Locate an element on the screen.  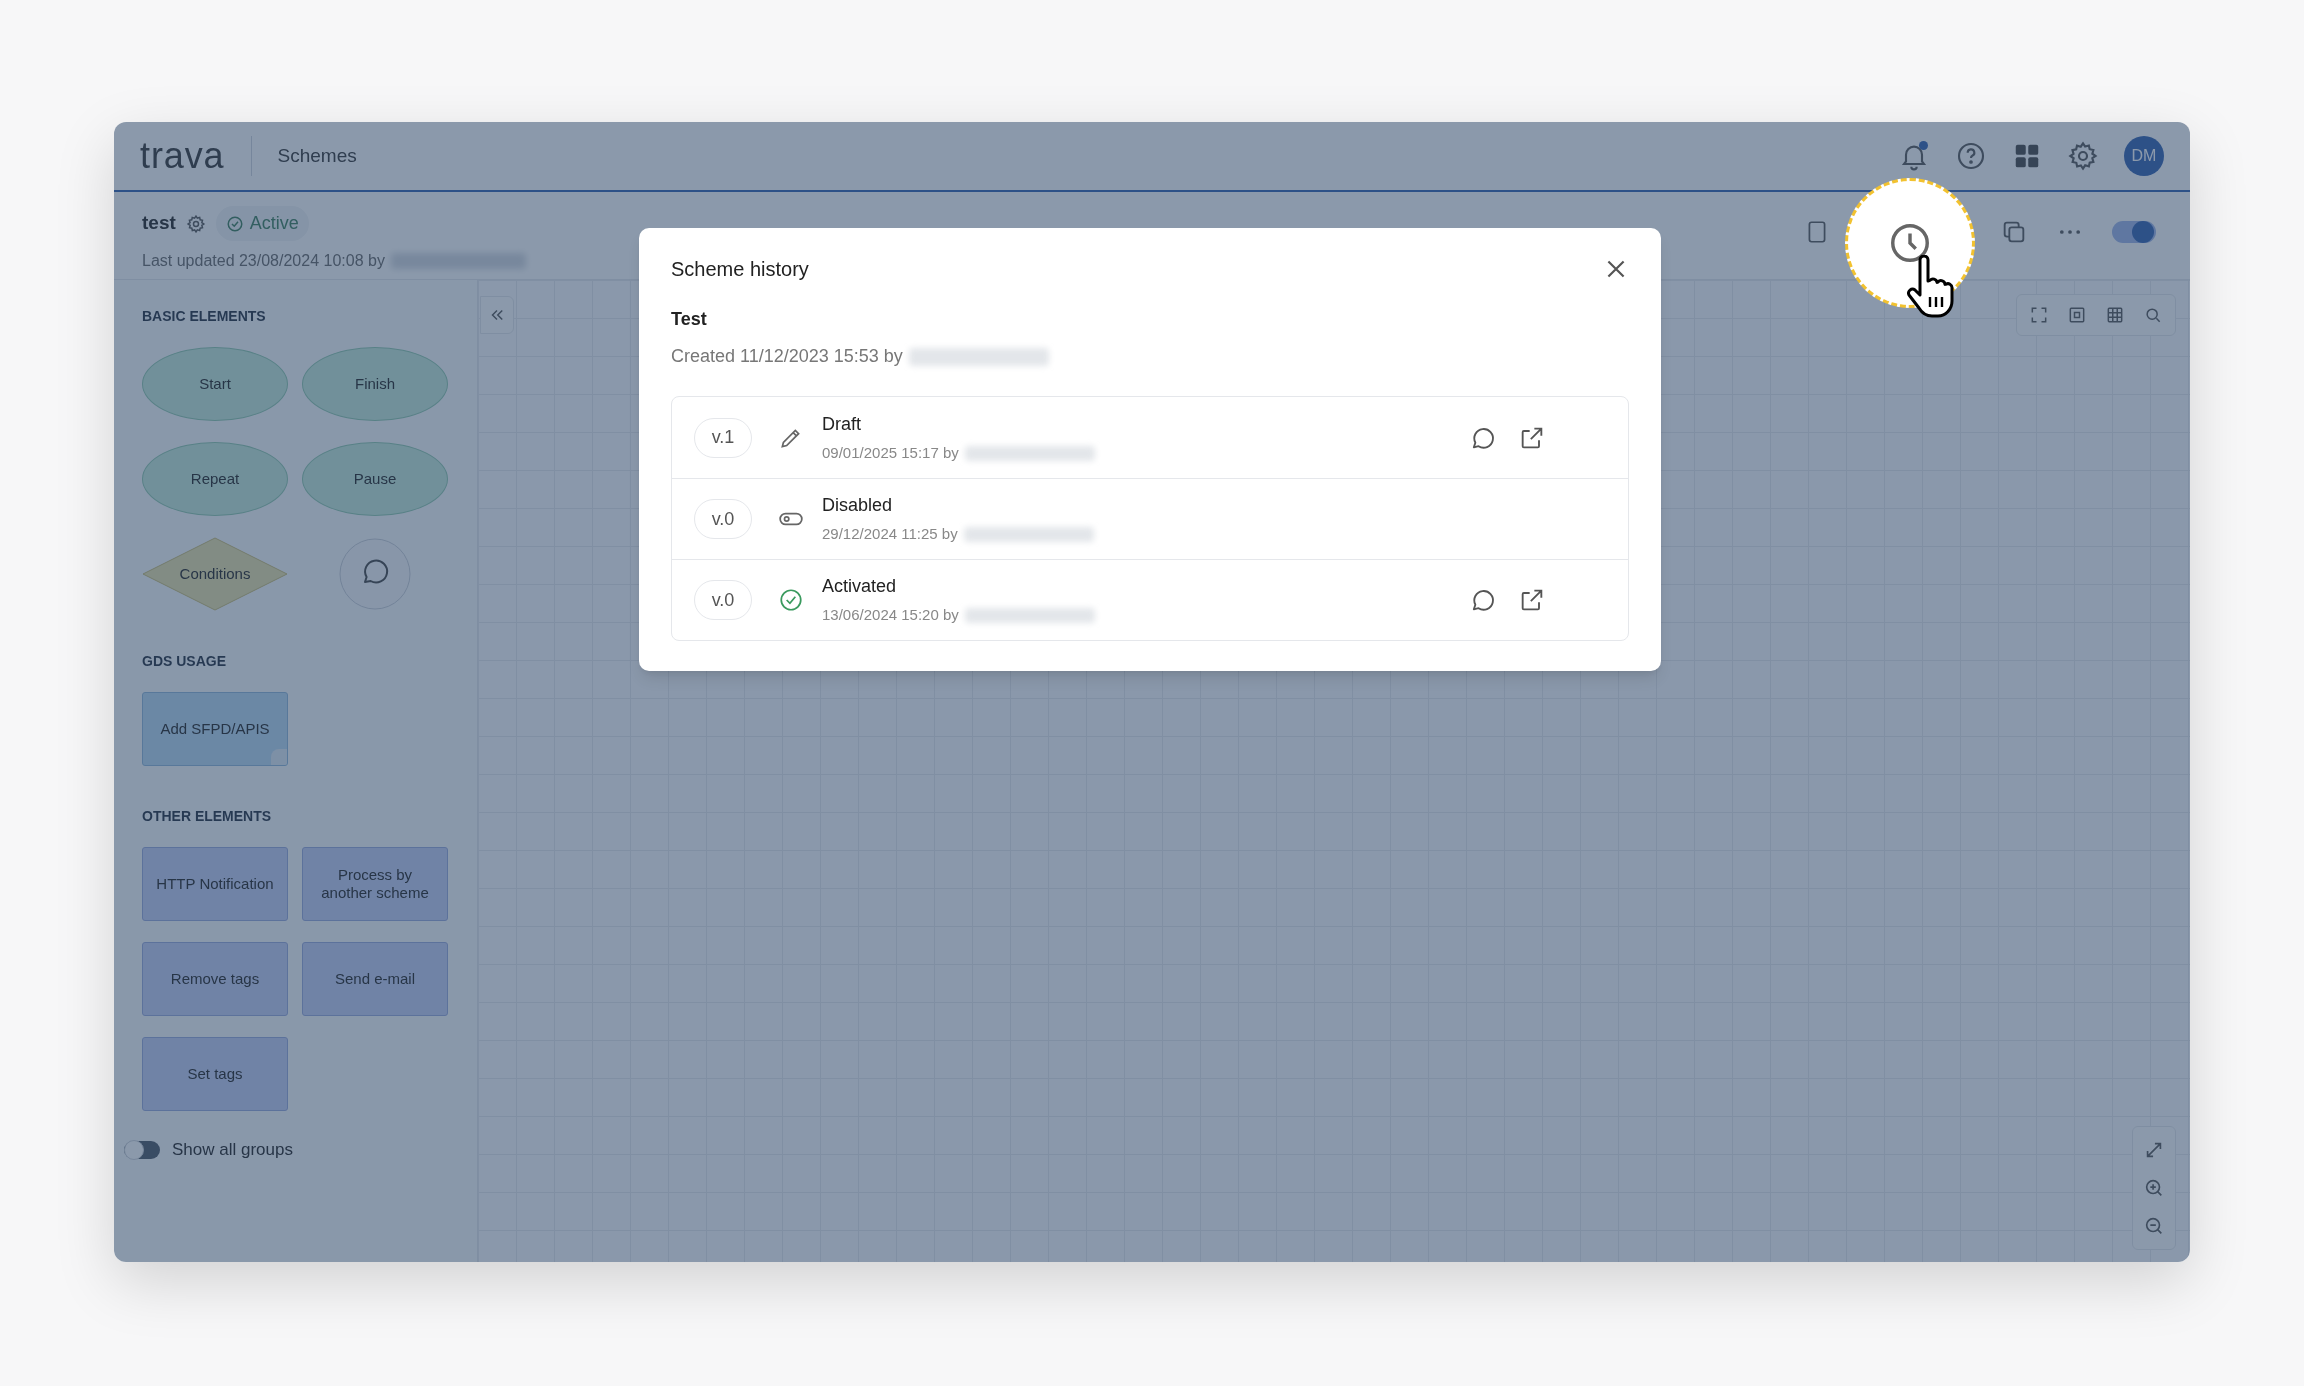
action-element: HTTP Notification is located at coordinates (215, 884).